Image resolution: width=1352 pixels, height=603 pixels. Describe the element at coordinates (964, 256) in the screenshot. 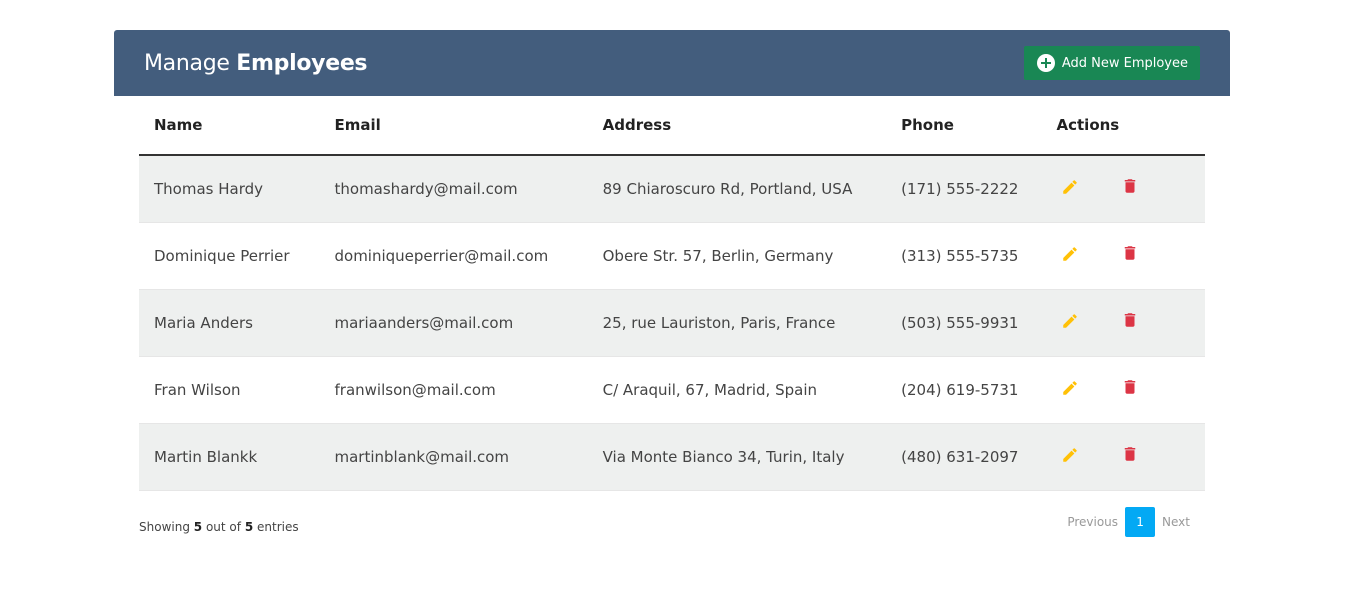

I see `cell-phone: (313) 555-5735` at that location.